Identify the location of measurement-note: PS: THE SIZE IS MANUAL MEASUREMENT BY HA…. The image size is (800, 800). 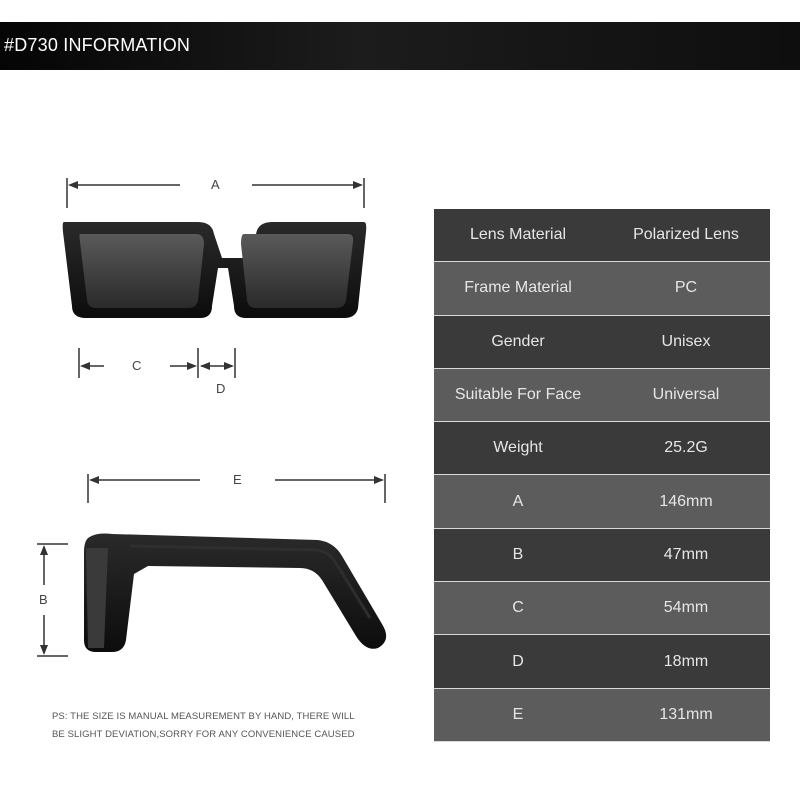
(217, 726).